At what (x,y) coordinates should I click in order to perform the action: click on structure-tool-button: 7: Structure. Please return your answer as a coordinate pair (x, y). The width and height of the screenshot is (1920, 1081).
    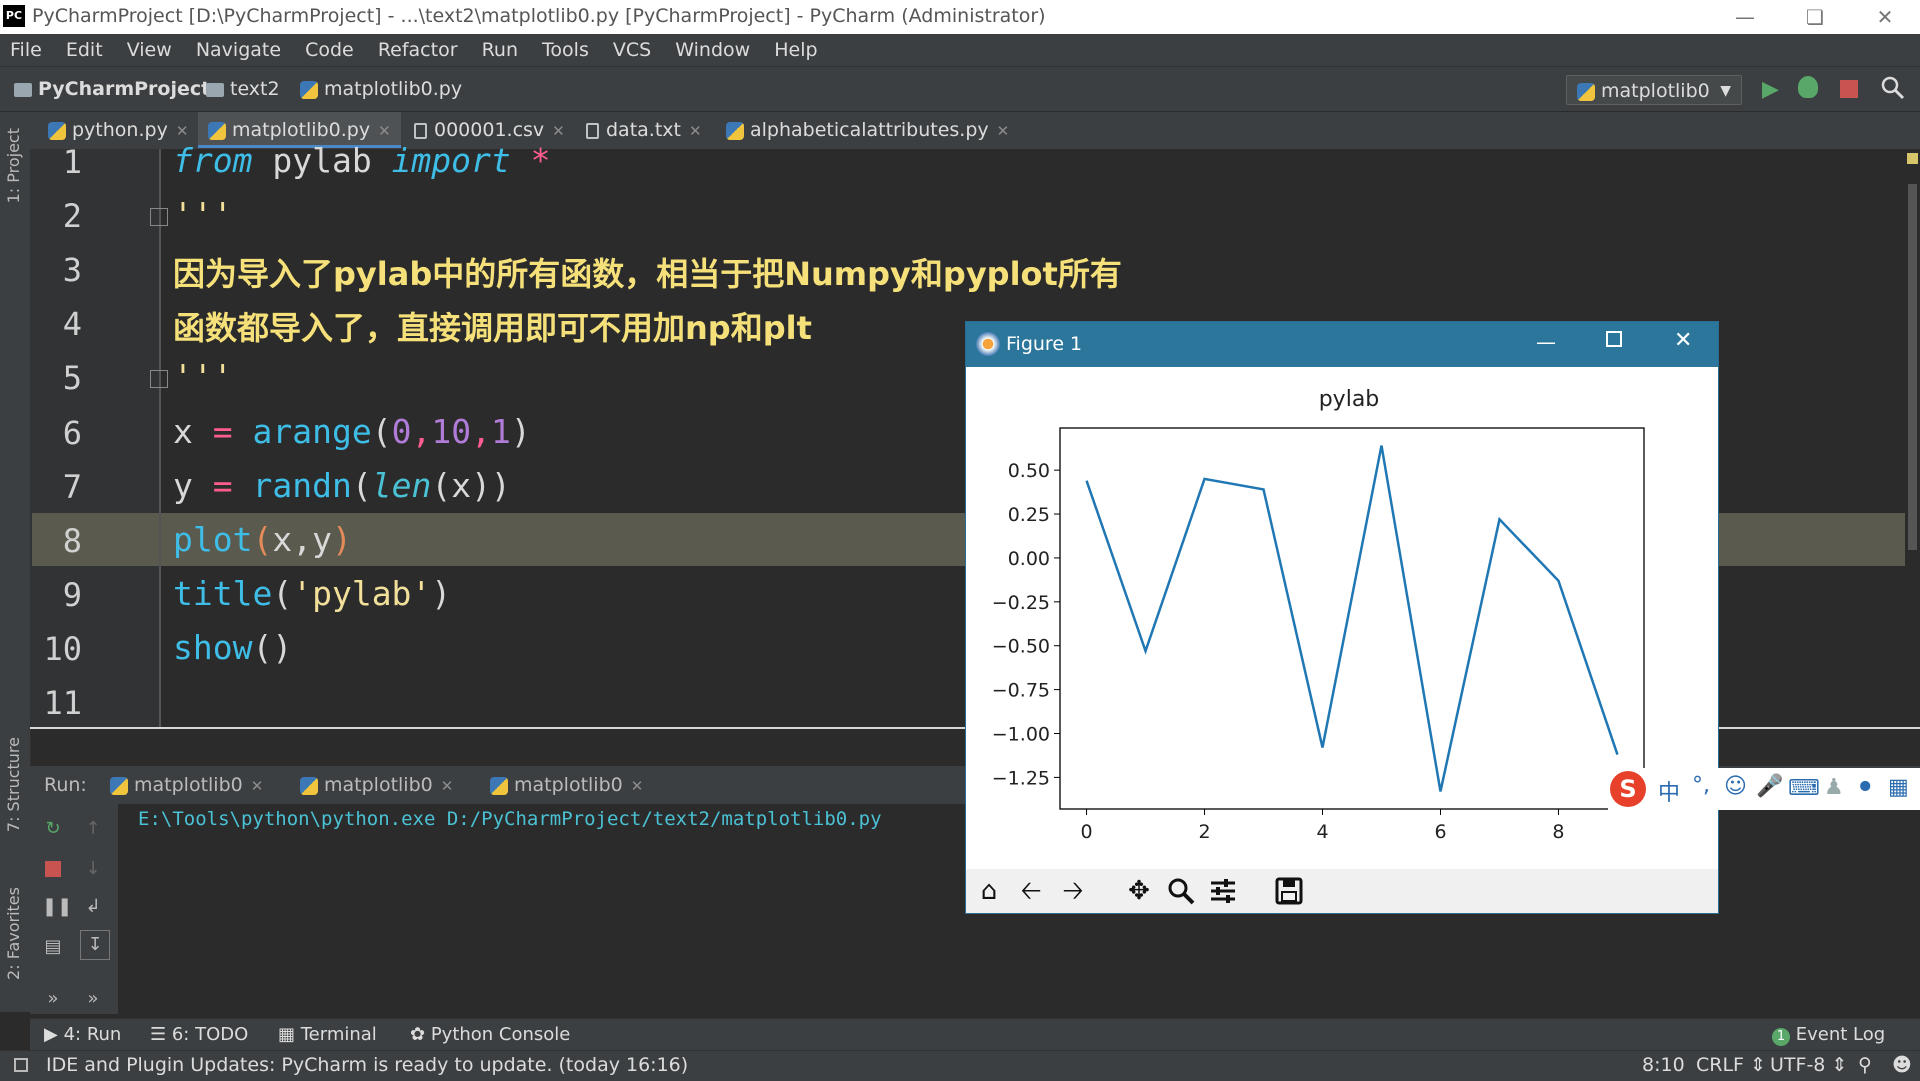
    Looking at the image, I should click on (13, 784).